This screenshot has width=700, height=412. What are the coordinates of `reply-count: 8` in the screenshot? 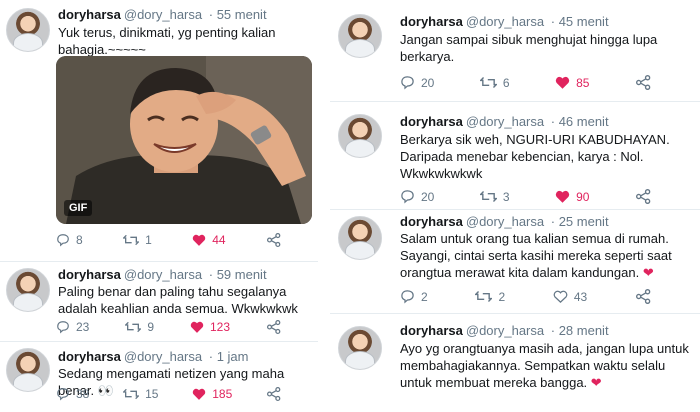 It's located at (79, 240).